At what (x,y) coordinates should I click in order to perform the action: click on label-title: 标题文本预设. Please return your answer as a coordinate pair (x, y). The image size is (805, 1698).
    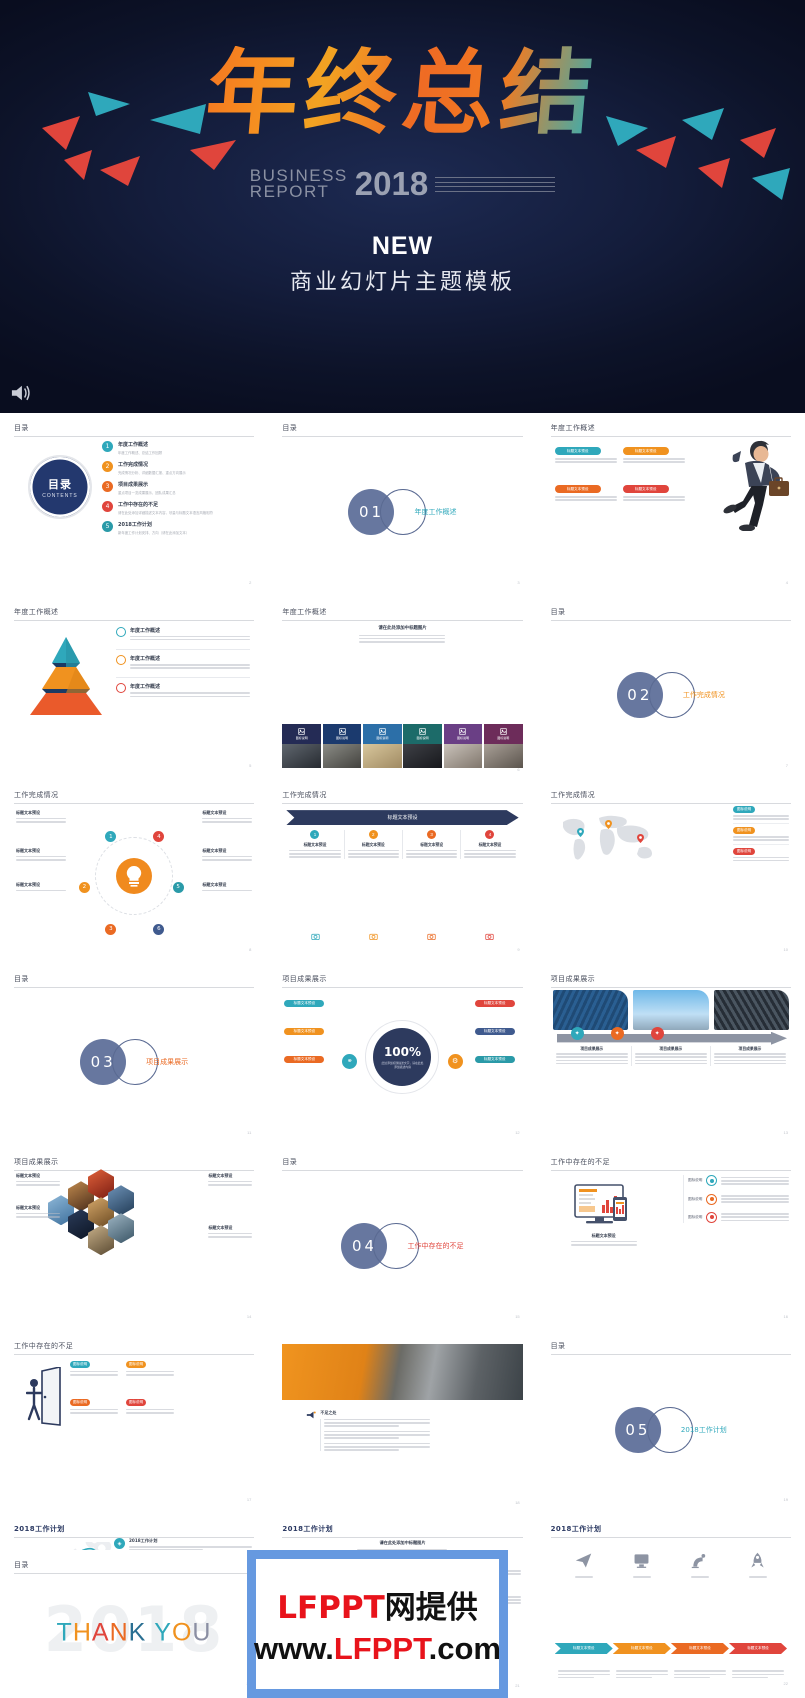
    Looking at the image, I should click on (214, 851).